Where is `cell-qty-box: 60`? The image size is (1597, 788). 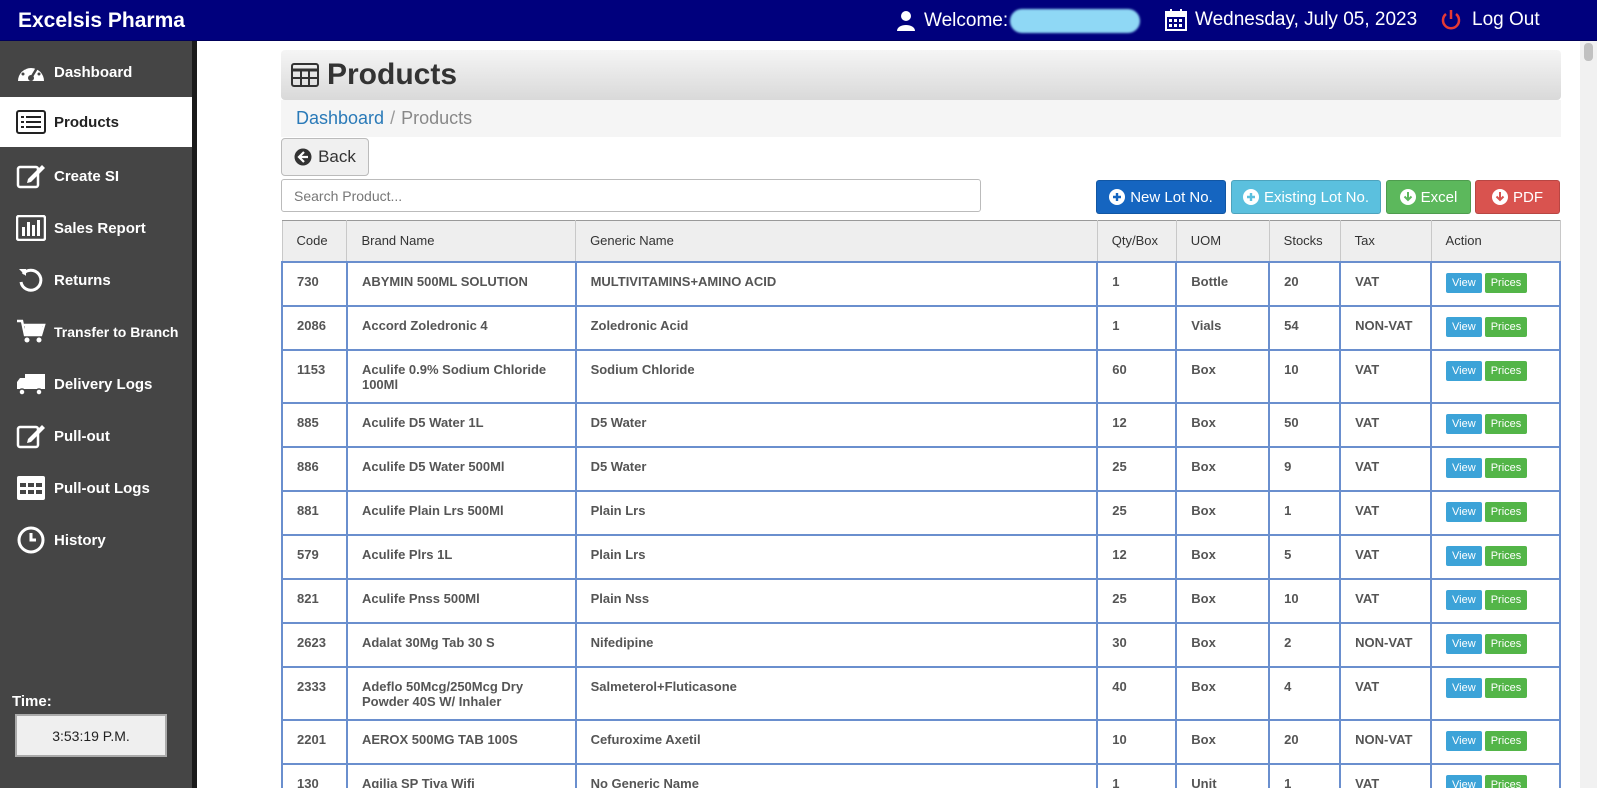
cell-qty-box: 60 is located at coordinates (1137, 376).